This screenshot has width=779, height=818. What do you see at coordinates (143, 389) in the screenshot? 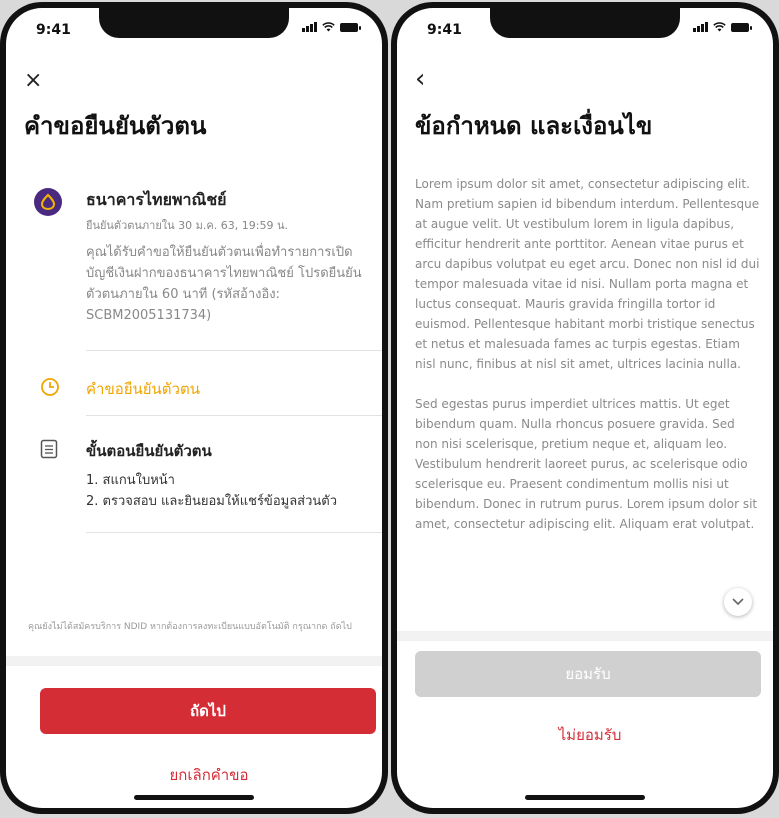
I see `identity-request-link: คำขอยืนยันตัวตน` at bounding box center [143, 389].